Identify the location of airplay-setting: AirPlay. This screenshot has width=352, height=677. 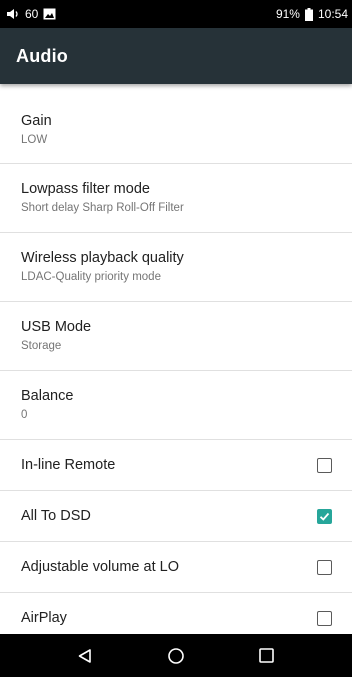
(176, 613).